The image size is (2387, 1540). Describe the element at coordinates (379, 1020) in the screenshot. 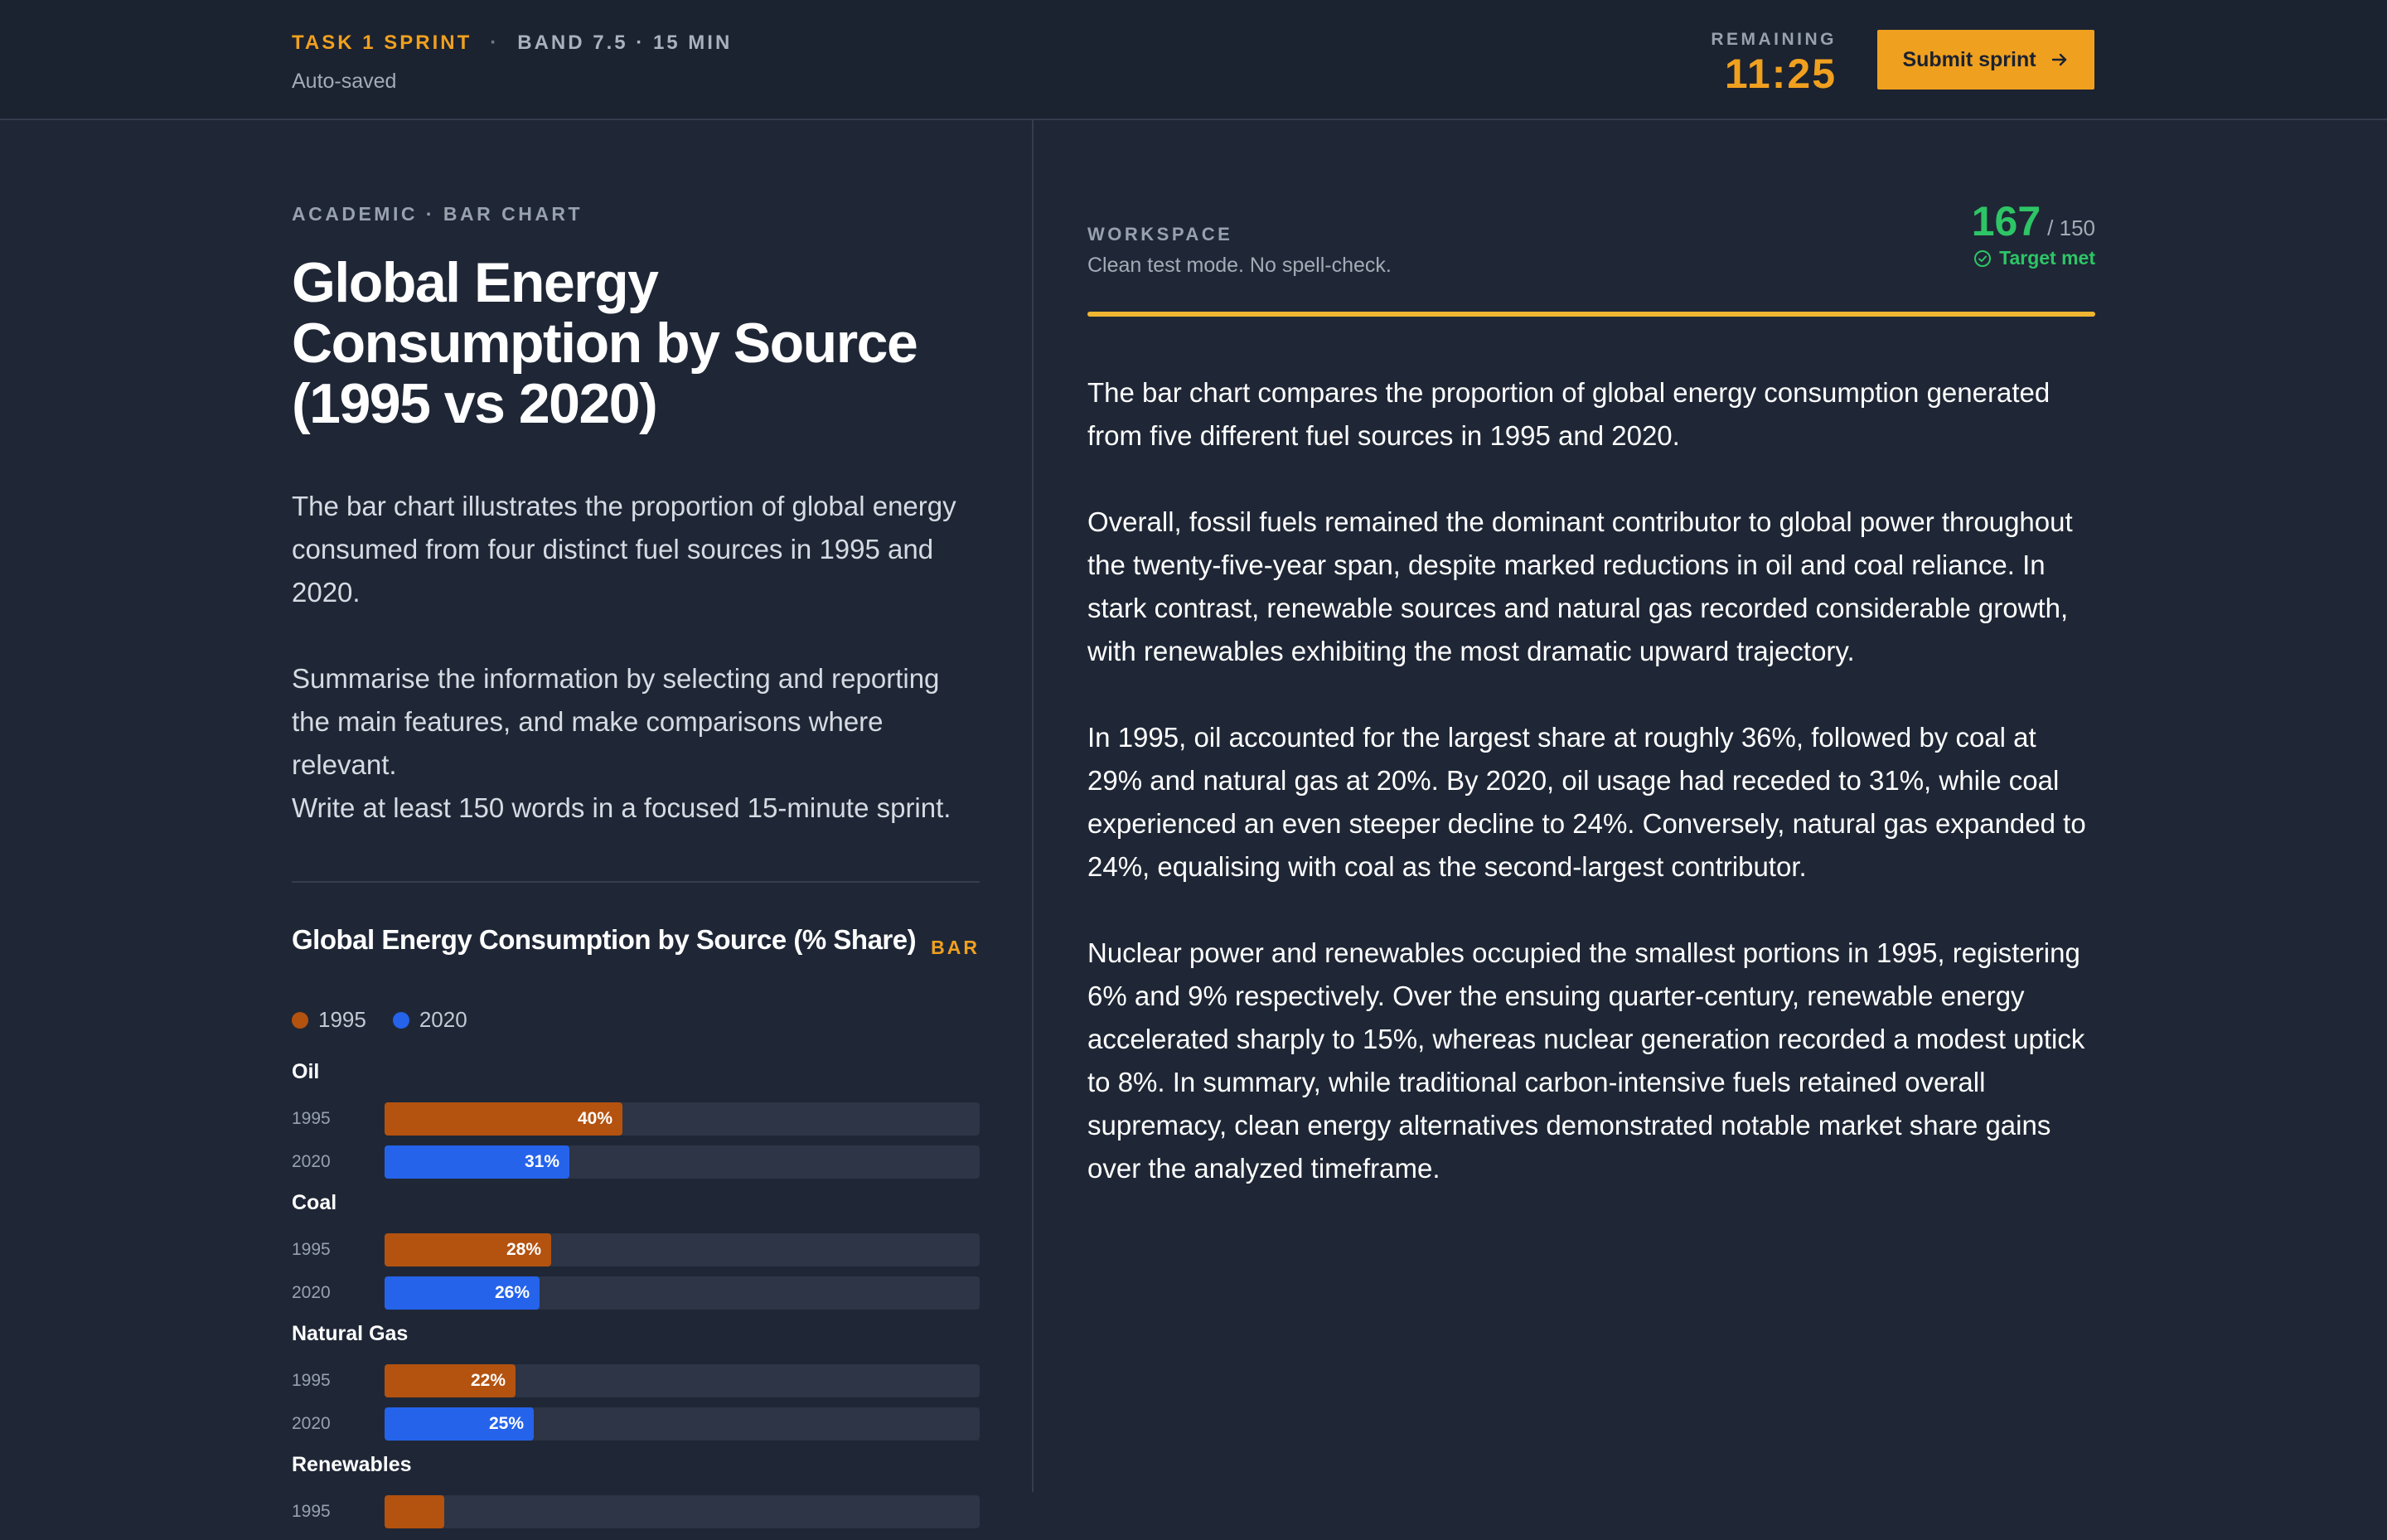

I see `chart-legend: 1995 2020` at that location.